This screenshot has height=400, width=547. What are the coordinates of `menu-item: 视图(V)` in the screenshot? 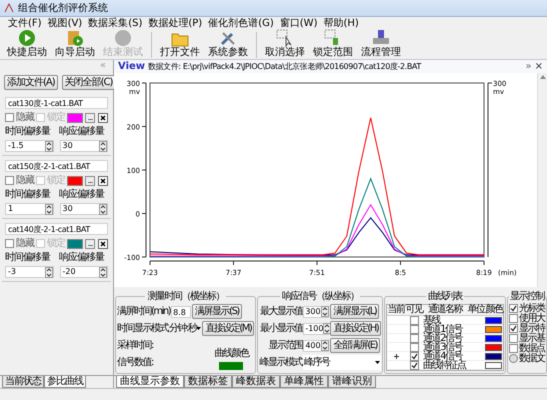 It's located at (65, 24).